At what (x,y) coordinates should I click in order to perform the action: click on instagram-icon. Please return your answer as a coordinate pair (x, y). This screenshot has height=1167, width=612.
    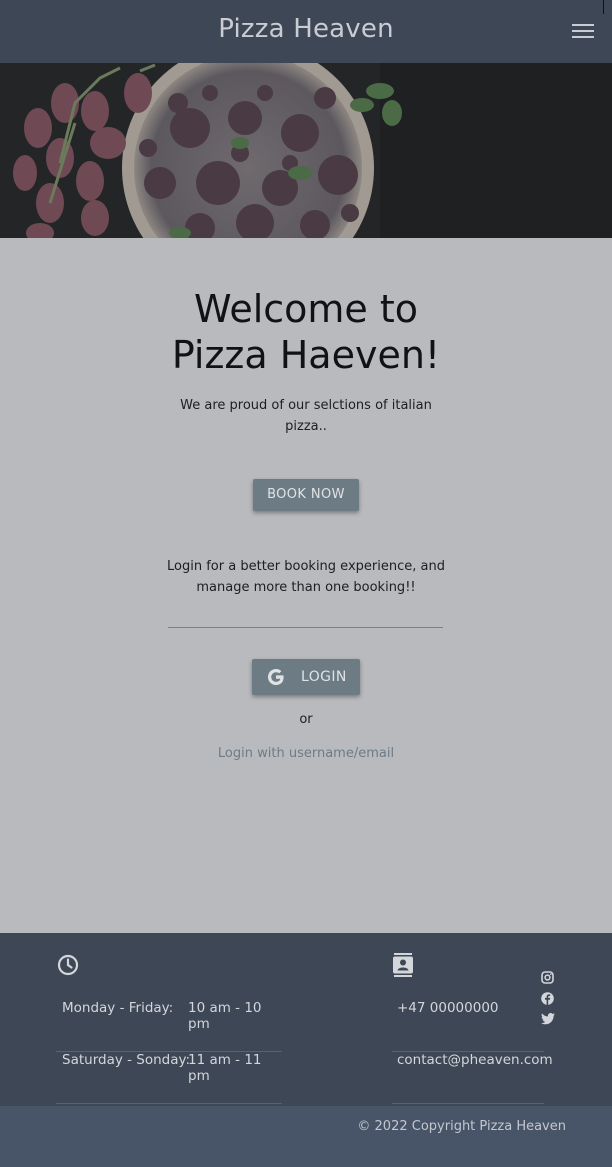
    Looking at the image, I should click on (547, 977).